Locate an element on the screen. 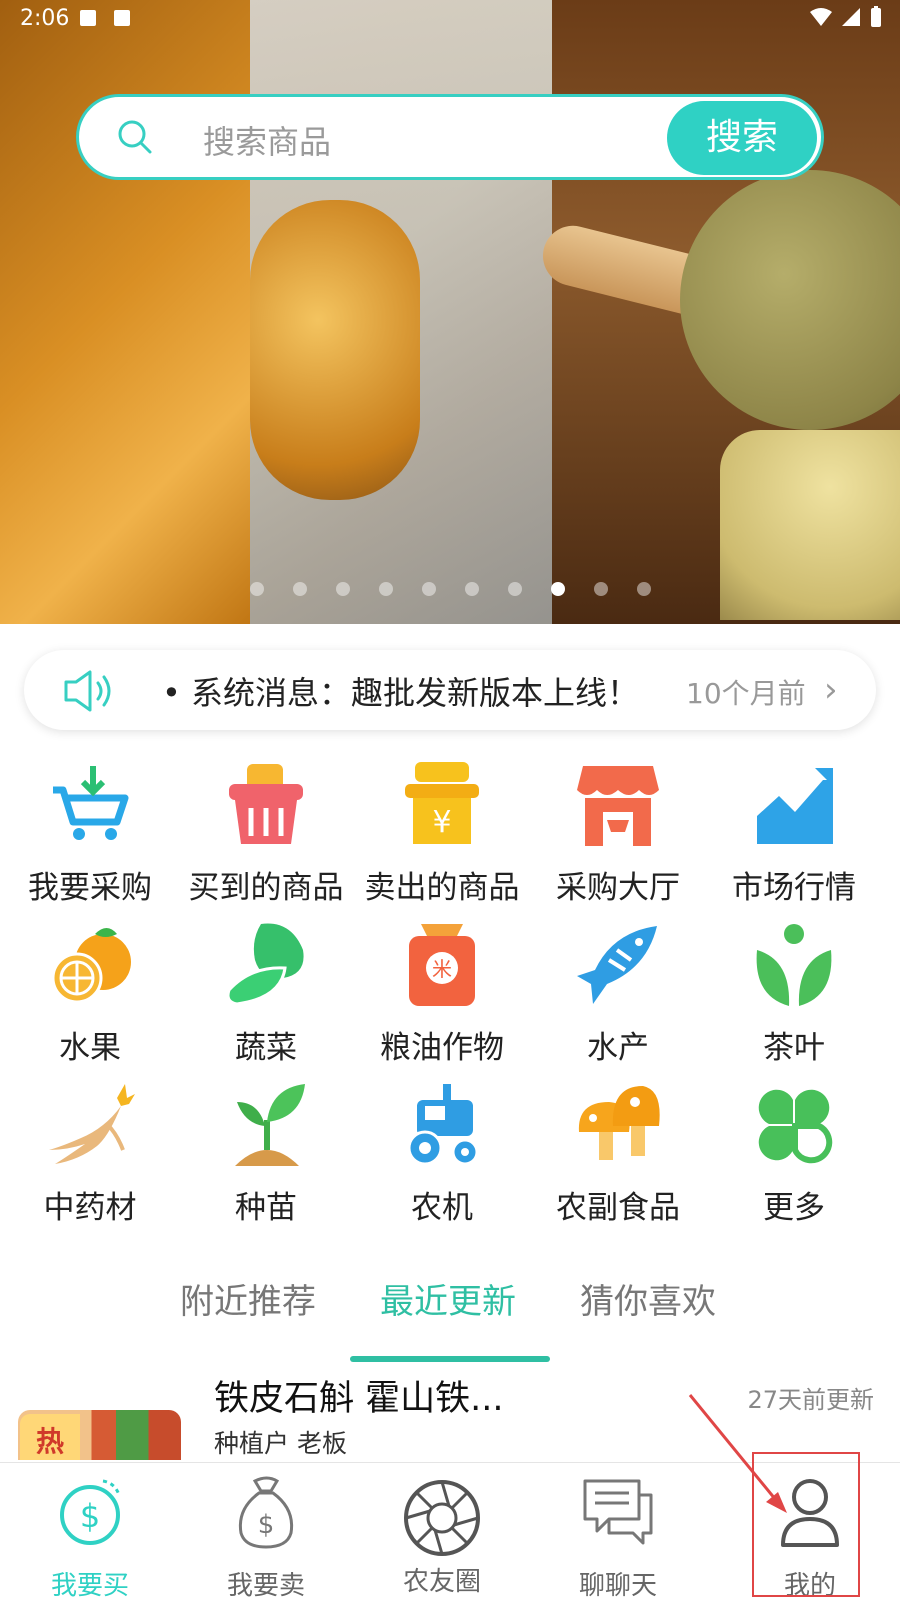 The image size is (900, 1602). tab-buy: $ 我要买 is located at coordinates (90, 1537).